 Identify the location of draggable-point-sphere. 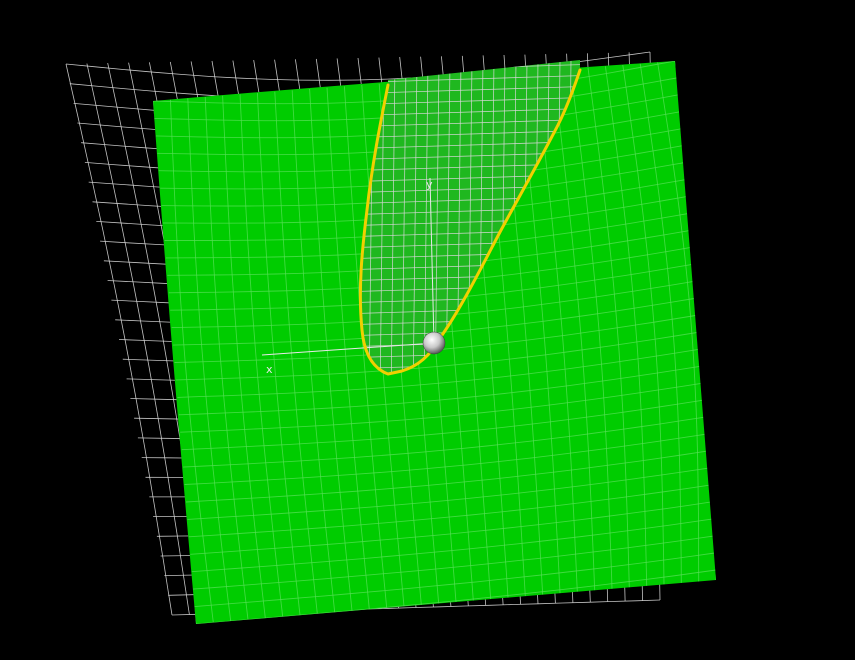
(434, 343).